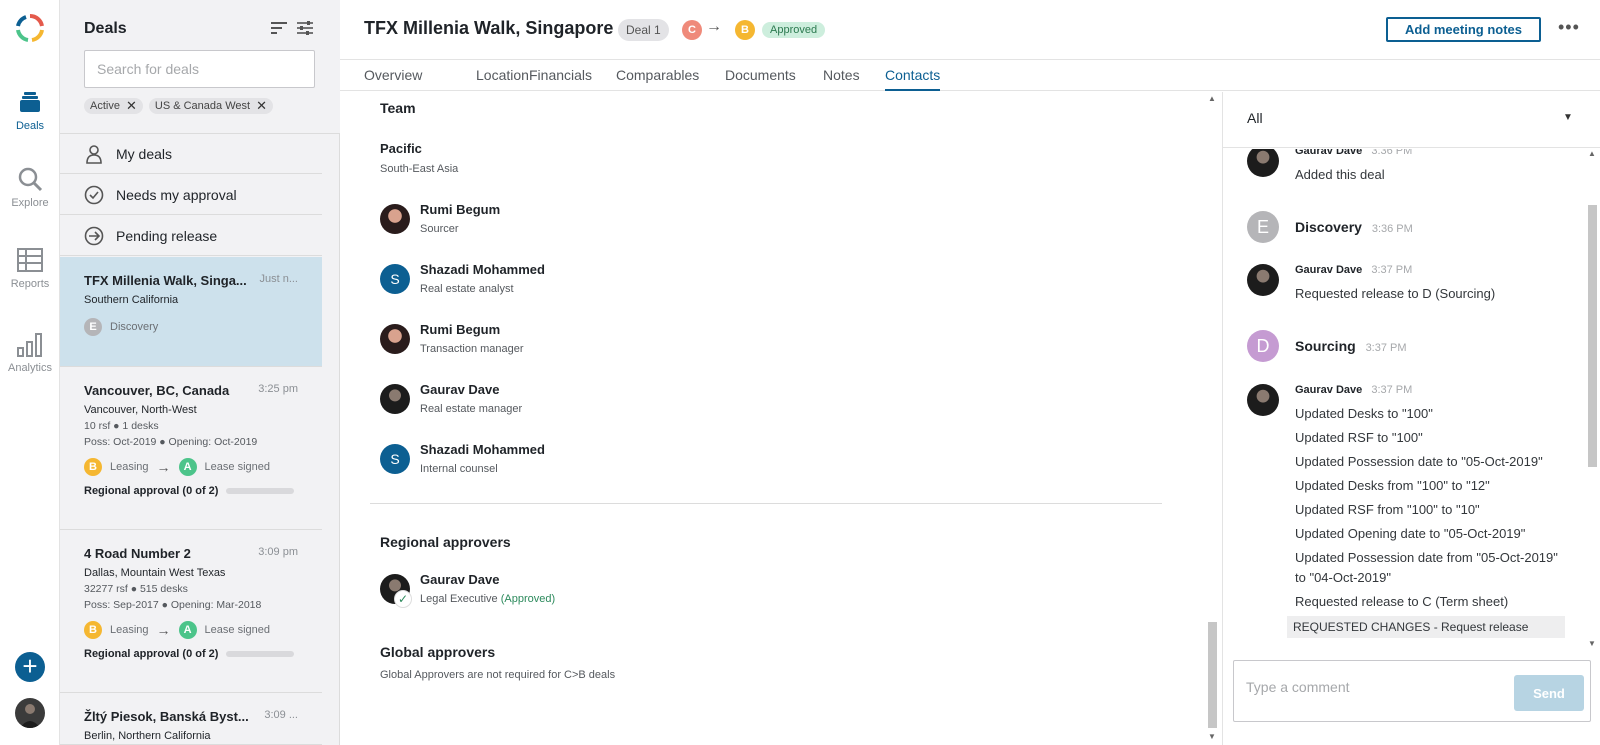  I want to click on nav-explore: Explore, so click(30, 187).